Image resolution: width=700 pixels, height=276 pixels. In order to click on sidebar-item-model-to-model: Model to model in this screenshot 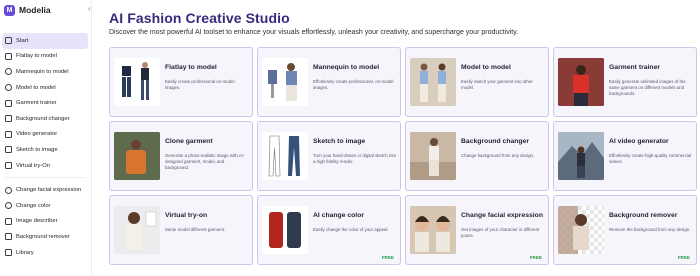, I will do `click(45, 88)`.